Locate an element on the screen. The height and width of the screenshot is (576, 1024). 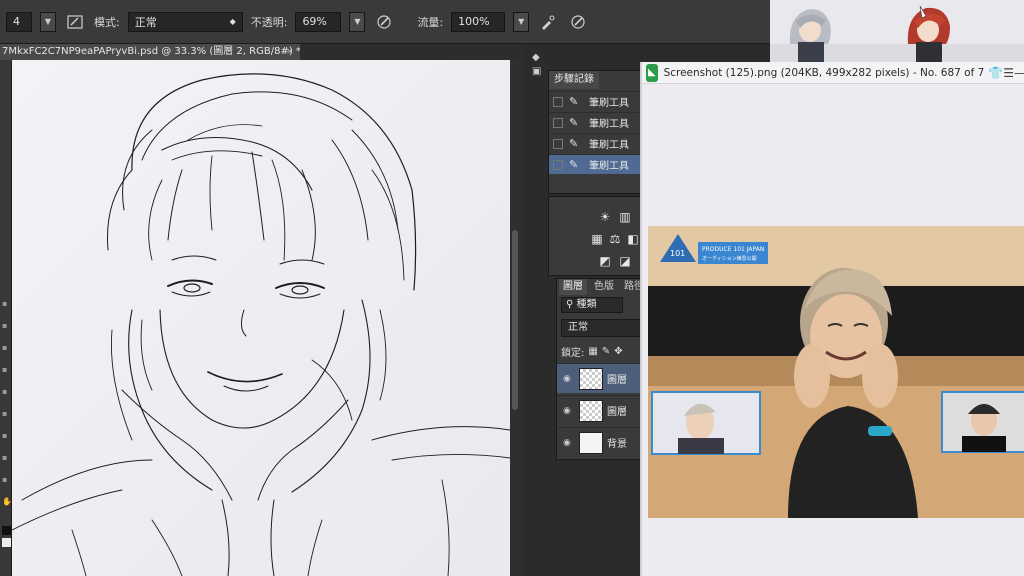
character-avatar-strip is located at coordinates (897, 31).